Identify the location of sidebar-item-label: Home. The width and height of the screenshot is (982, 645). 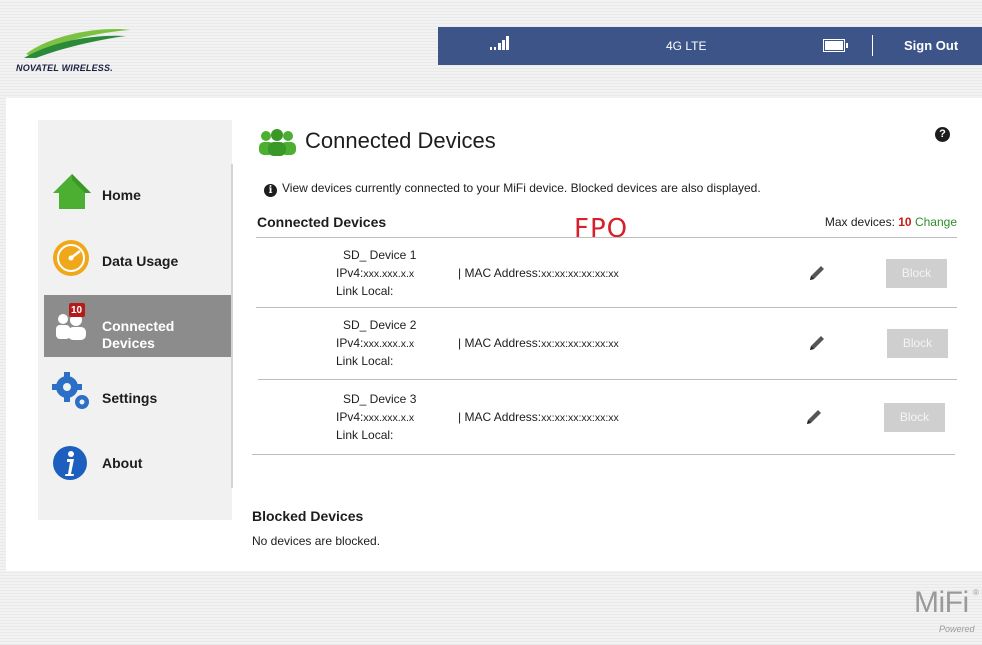
(121, 195).